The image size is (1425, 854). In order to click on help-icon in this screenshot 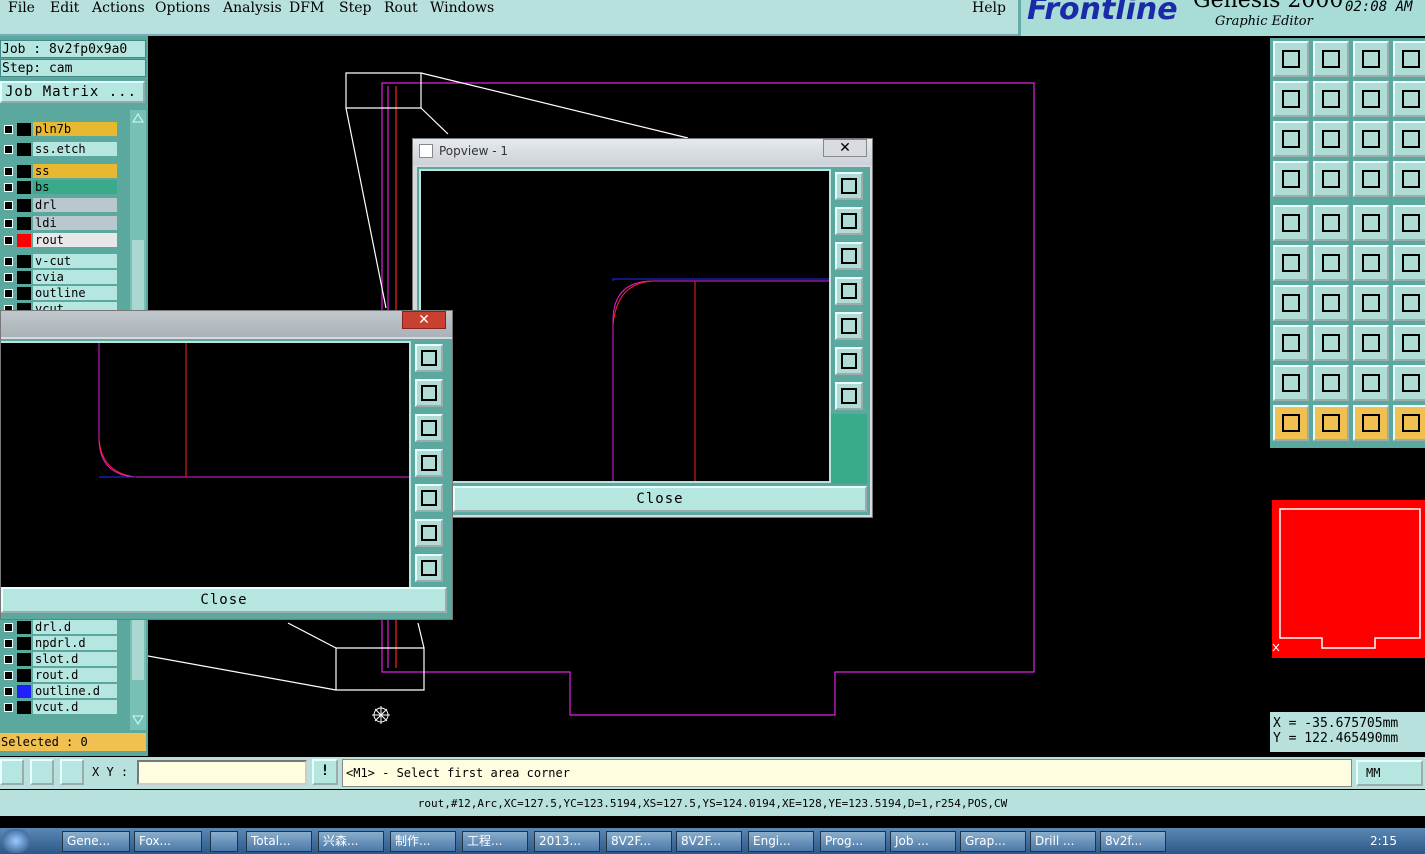, I will do `click(1409, 139)`.